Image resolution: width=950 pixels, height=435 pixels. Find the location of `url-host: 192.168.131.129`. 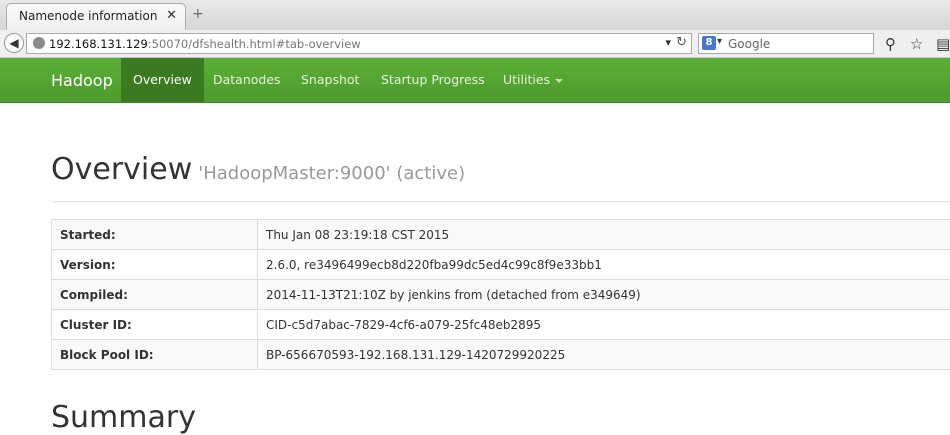

url-host: 192.168.131.129 is located at coordinates (98, 44).